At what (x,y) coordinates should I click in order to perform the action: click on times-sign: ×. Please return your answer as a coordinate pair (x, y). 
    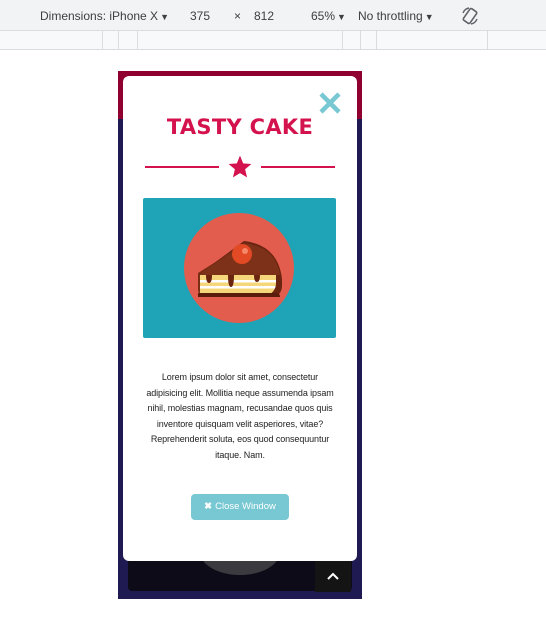
    Looking at the image, I should click on (238, 16).